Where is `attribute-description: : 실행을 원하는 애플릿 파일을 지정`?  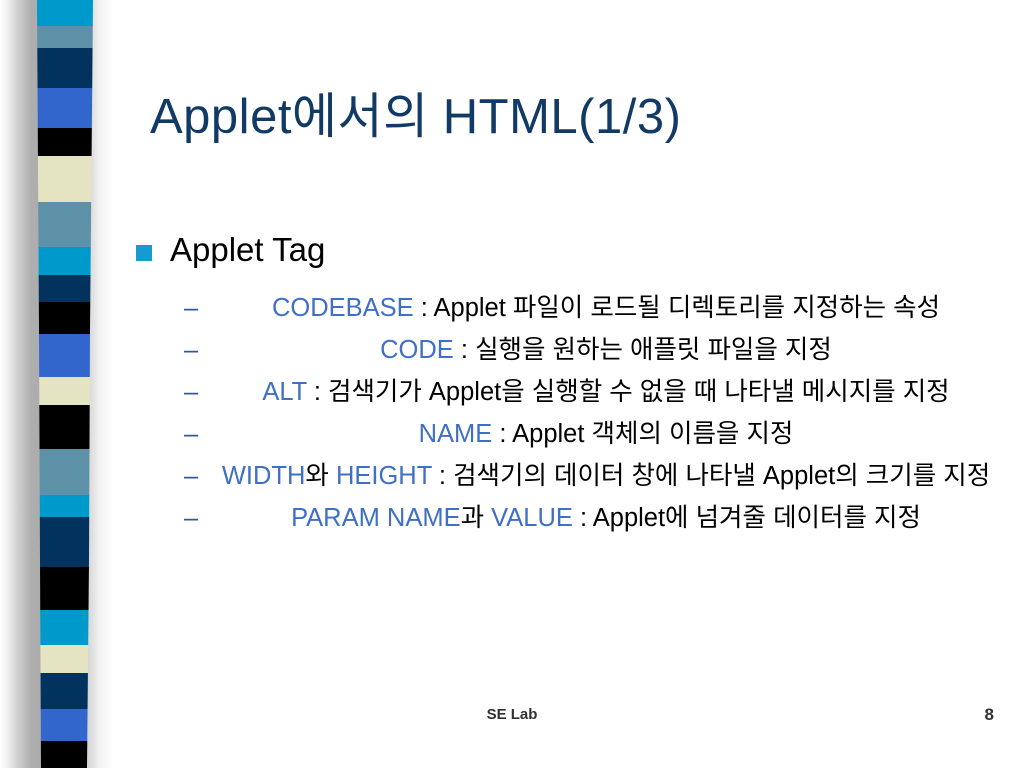 attribute-description: : 실행을 원하는 애플릿 파일을 지정 is located at coordinates (642, 350).